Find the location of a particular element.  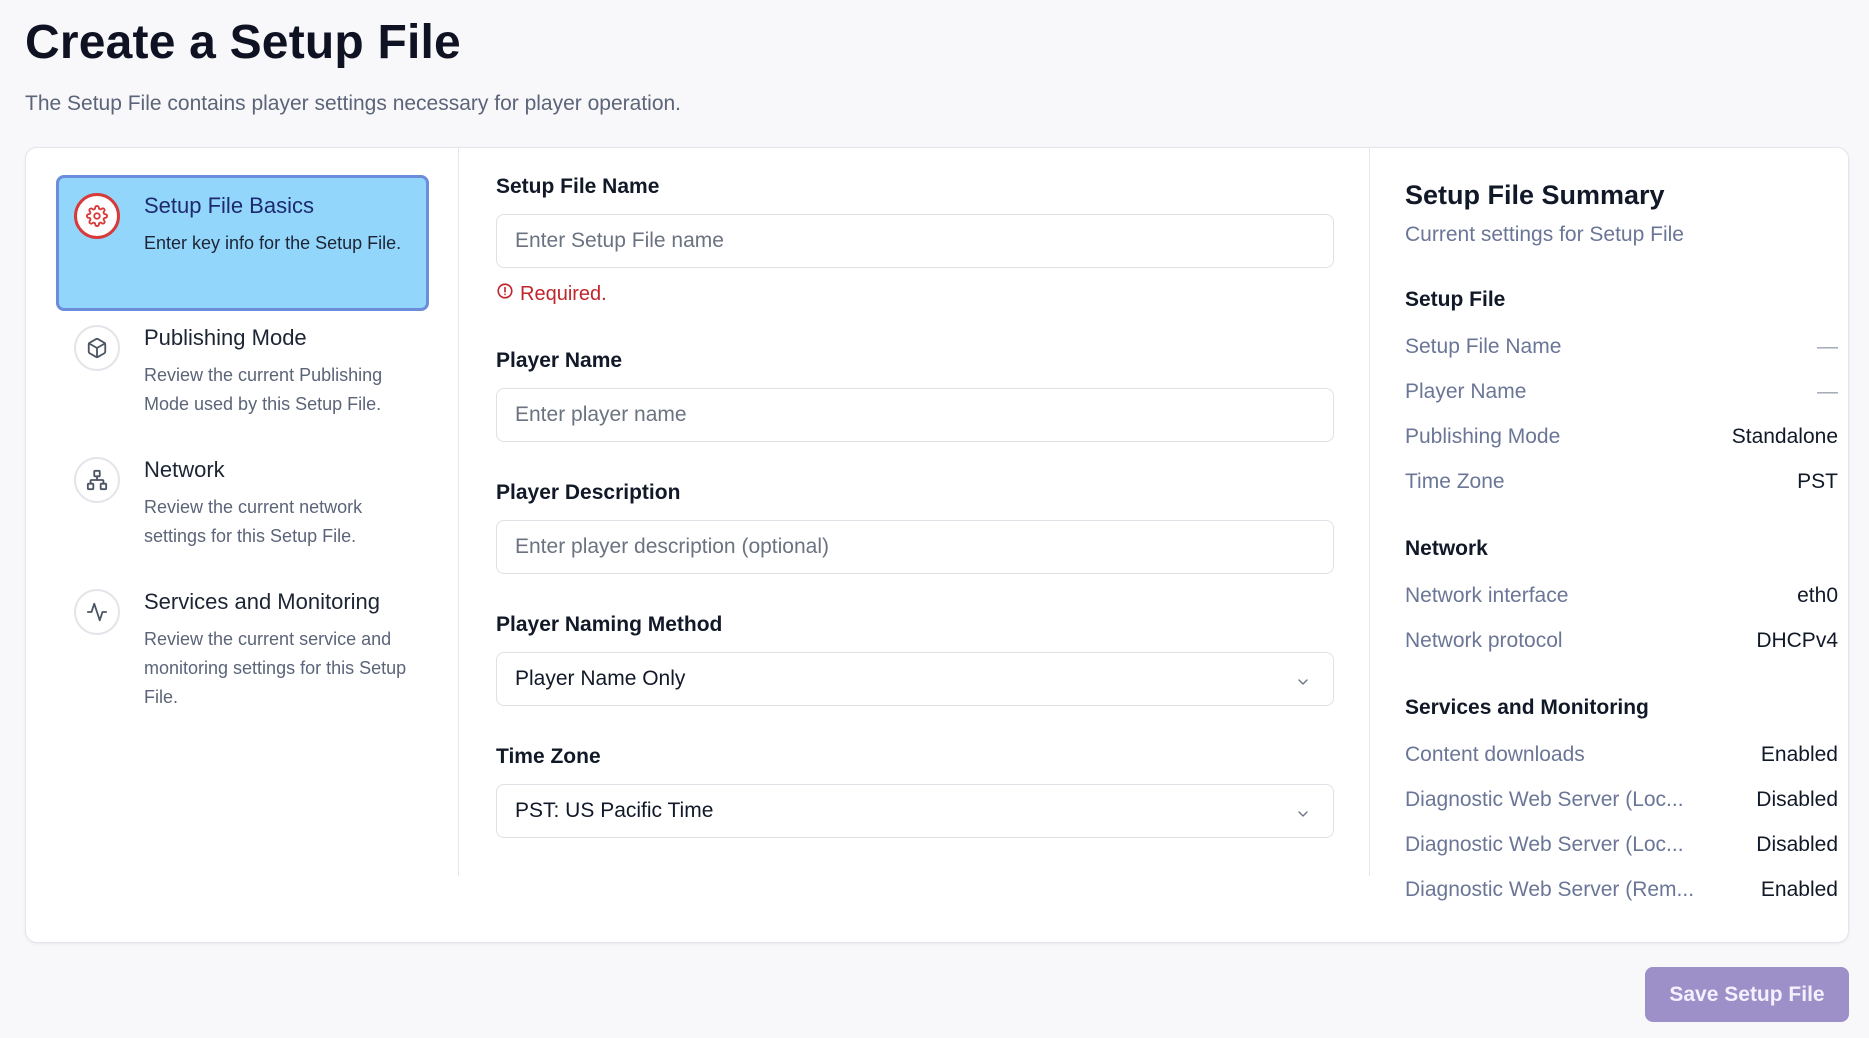

gear-icon is located at coordinates (97, 216).